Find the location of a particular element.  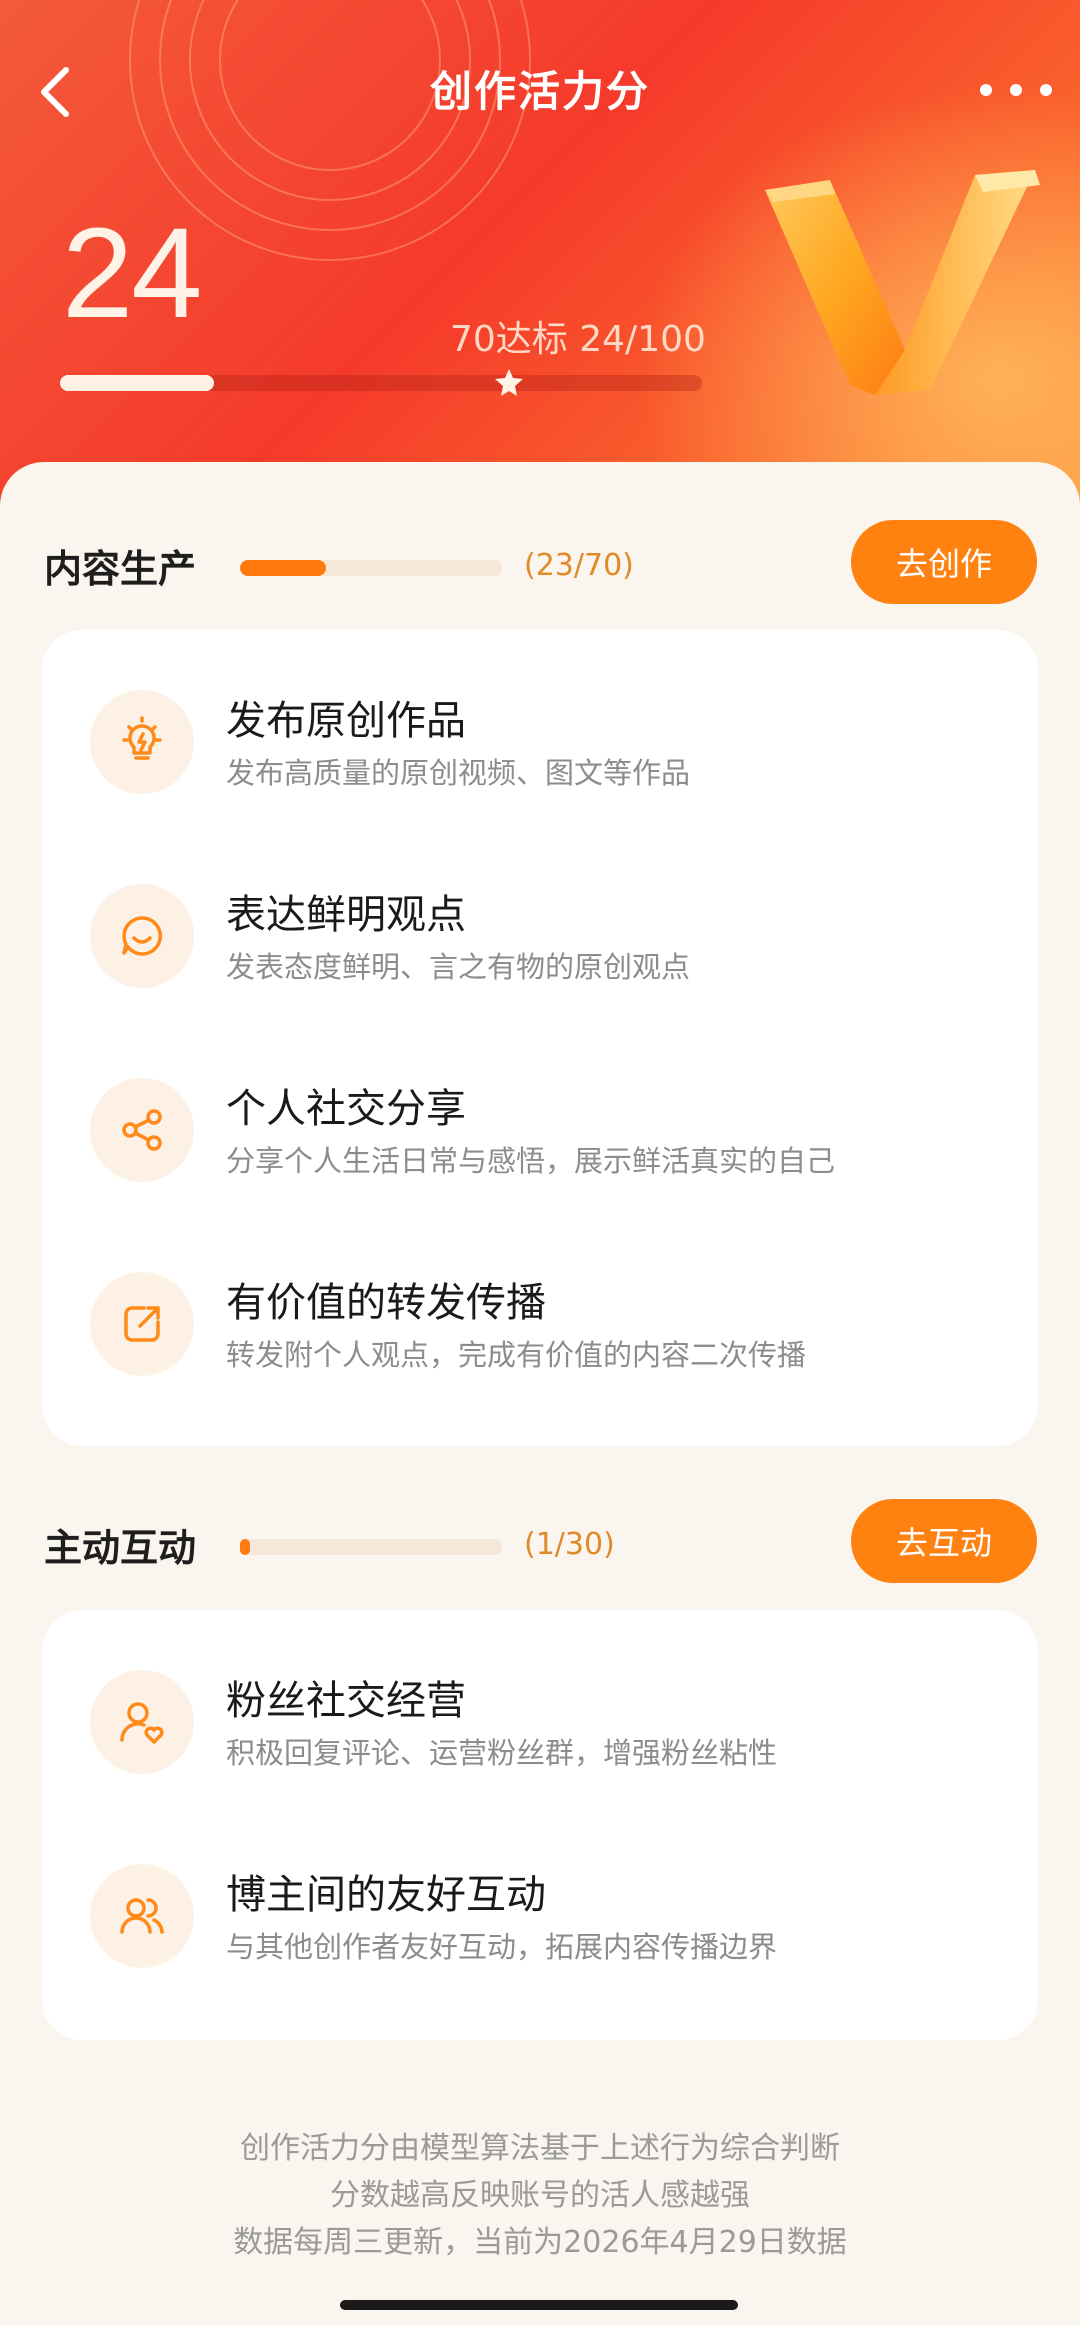

page-title: 创作活力分 is located at coordinates (539, 91).